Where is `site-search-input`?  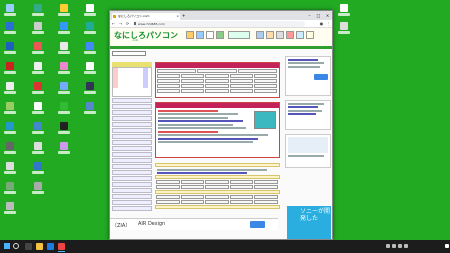
site-search-input is located at coordinates (129, 53).